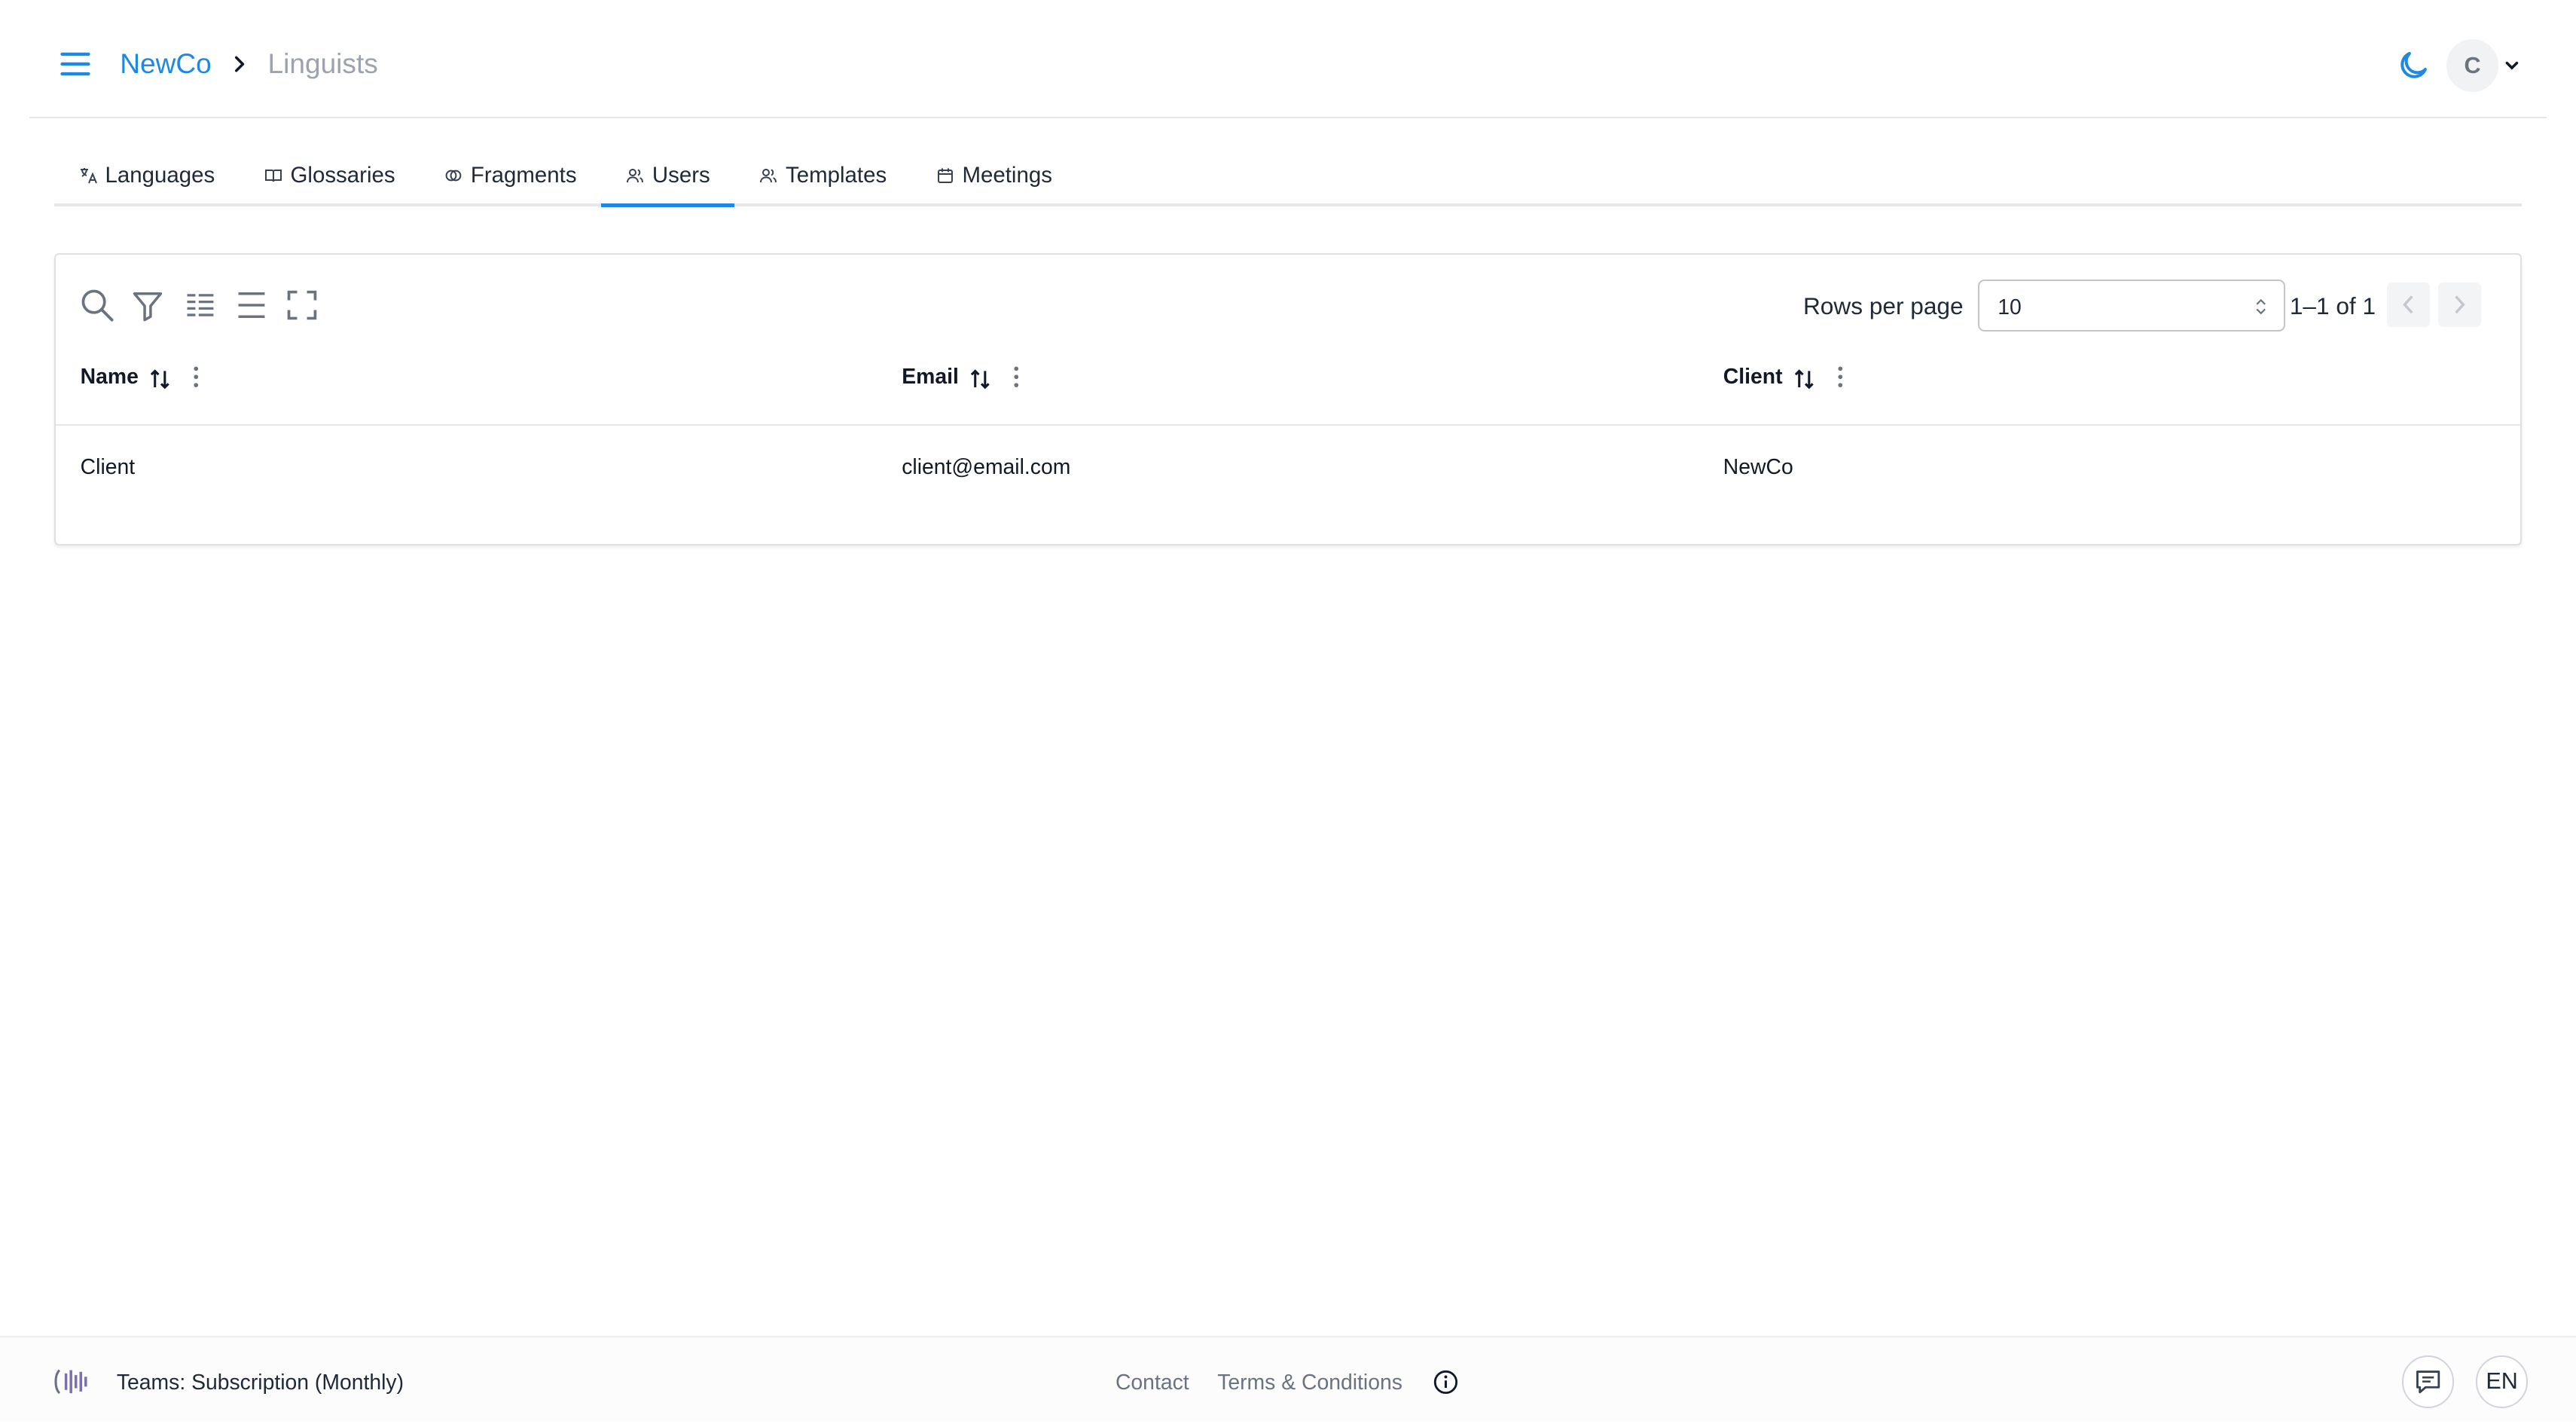  What do you see at coordinates (89, 176) in the screenshot?
I see `translate-icon` at bounding box center [89, 176].